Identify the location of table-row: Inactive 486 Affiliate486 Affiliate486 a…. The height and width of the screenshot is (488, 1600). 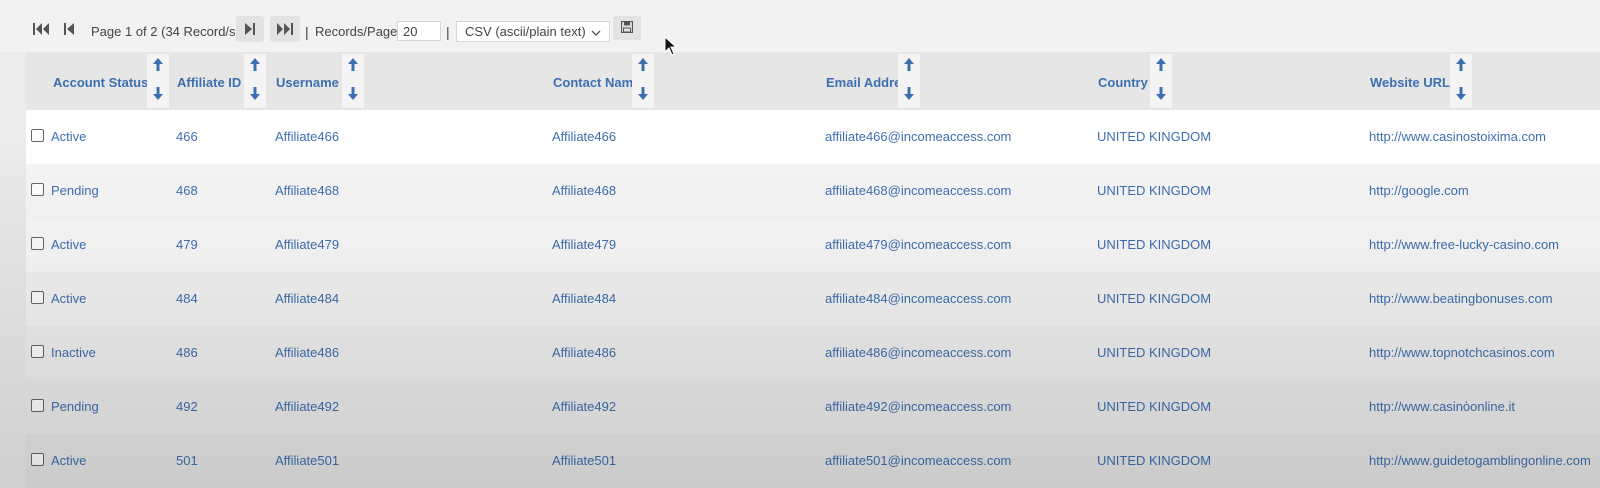
(813, 353).